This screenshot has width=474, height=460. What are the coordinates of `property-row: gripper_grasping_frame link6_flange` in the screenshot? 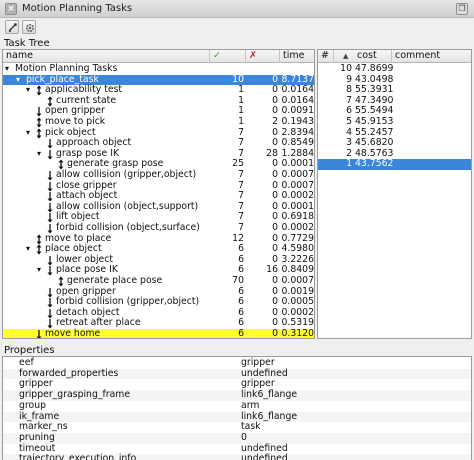 It's located at (237, 395).